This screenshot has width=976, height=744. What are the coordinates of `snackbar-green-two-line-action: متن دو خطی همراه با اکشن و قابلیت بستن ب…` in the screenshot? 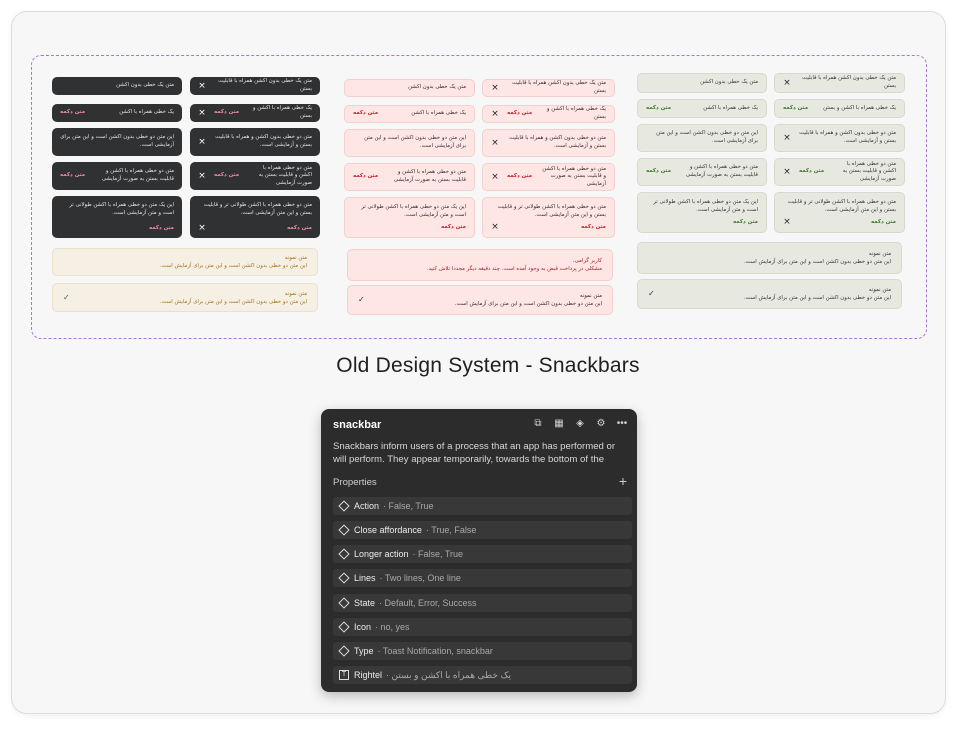 It's located at (702, 172).